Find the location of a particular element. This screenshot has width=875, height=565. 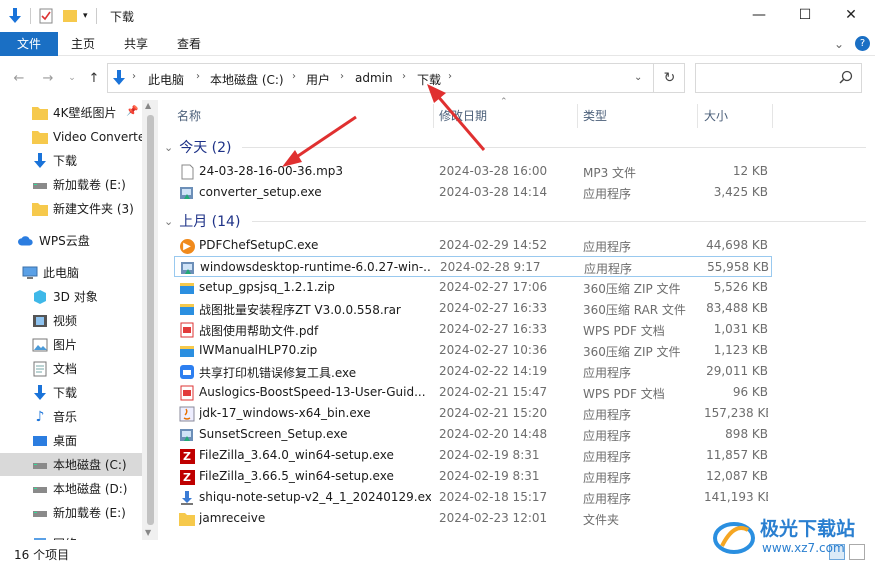

forward-button: → is located at coordinates (48, 78).